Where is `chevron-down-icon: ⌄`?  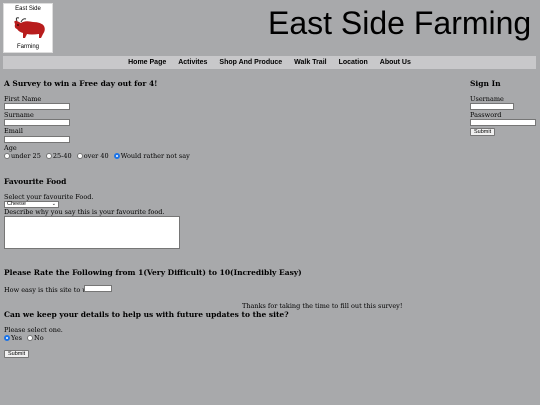
chevron-down-icon: ⌄ is located at coordinates (53, 204).